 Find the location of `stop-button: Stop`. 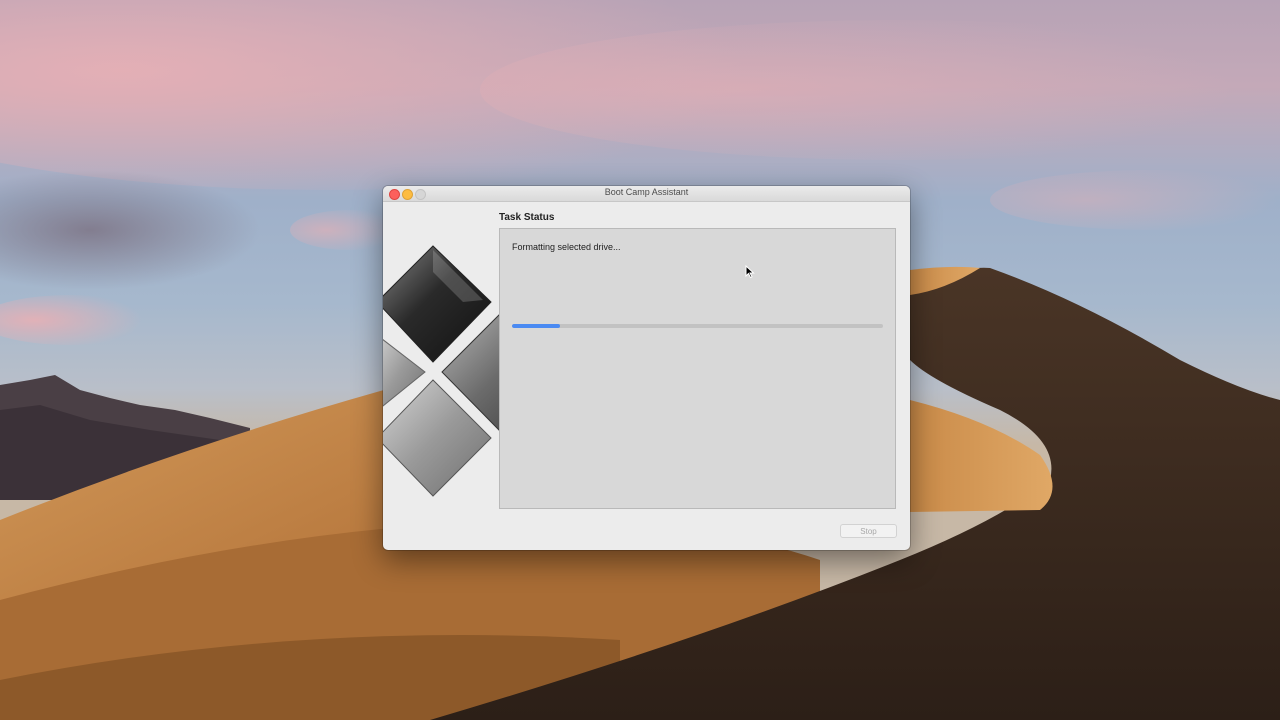

stop-button: Stop is located at coordinates (868, 531).